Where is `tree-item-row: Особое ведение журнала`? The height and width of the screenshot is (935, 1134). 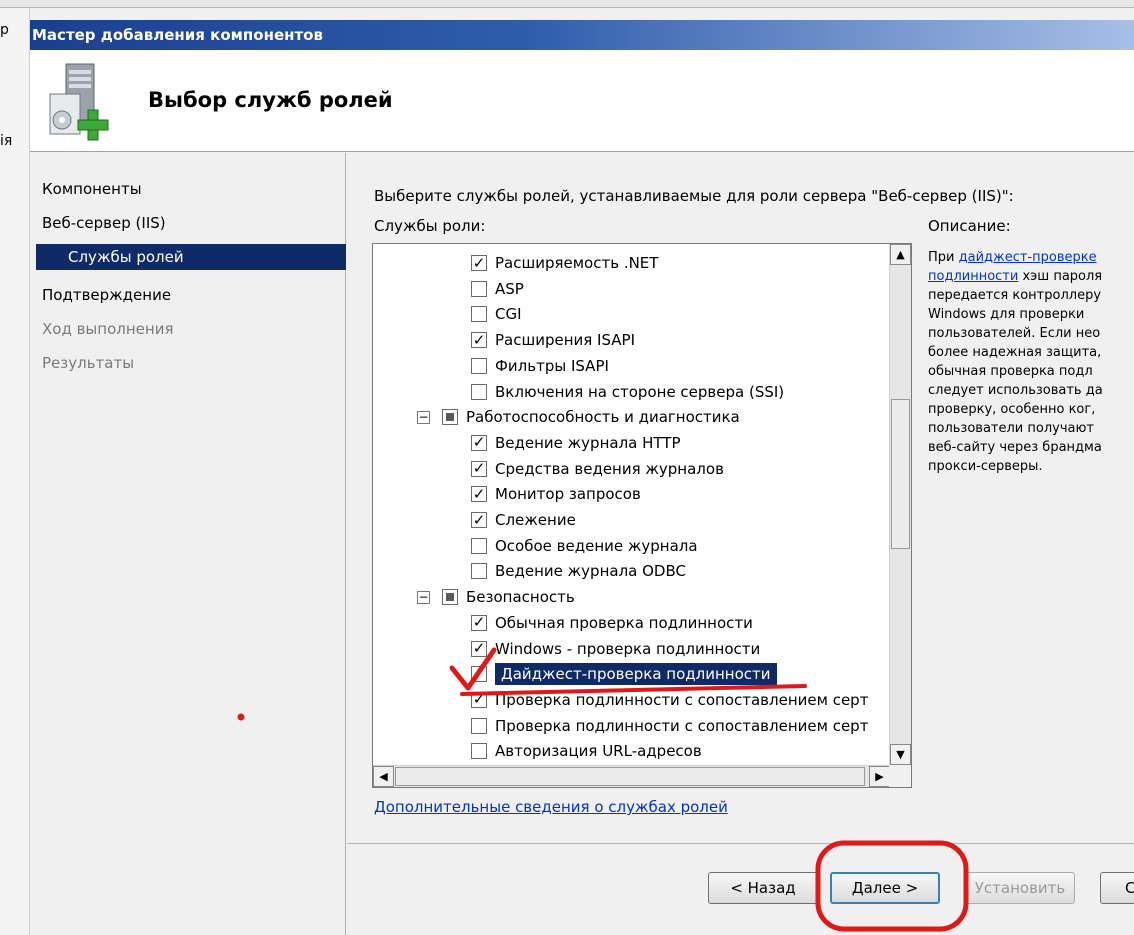 tree-item-row: Особое ведение журнала is located at coordinates (584, 546).